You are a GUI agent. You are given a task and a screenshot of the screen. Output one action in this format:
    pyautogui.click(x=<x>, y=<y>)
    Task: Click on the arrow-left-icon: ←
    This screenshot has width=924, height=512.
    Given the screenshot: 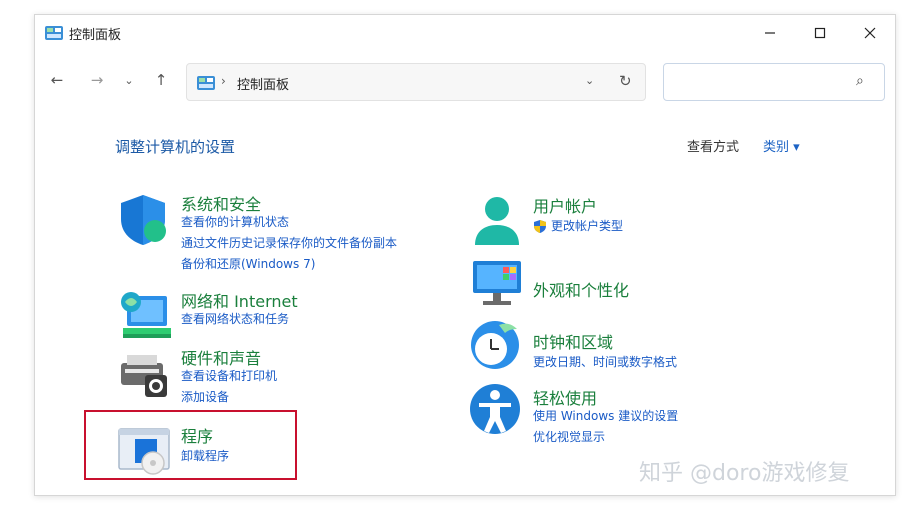 What is the action you would take?
    pyautogui.click(x=57, y=80)
    